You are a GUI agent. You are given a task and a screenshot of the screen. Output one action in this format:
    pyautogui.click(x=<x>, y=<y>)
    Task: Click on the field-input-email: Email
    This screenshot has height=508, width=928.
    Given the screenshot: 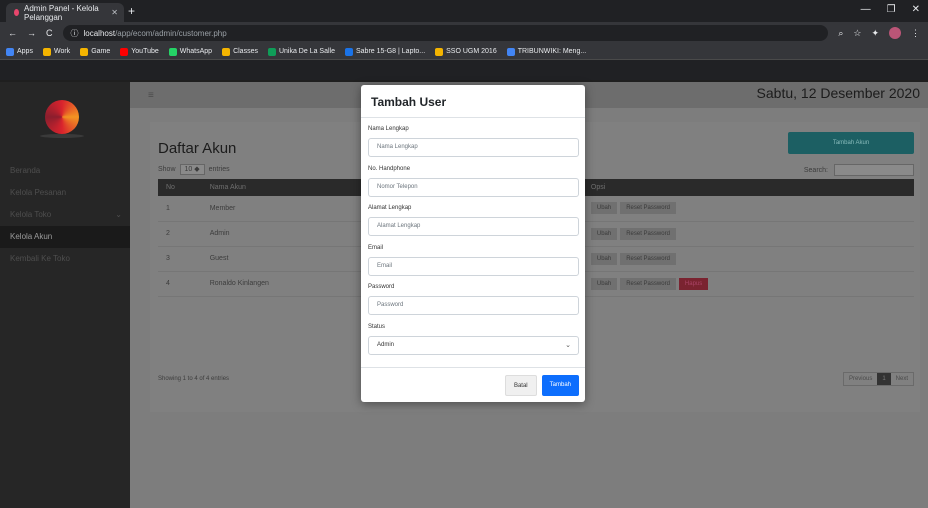 What is the action you would take?
    pyautogui.click(x=473, y=266)
    